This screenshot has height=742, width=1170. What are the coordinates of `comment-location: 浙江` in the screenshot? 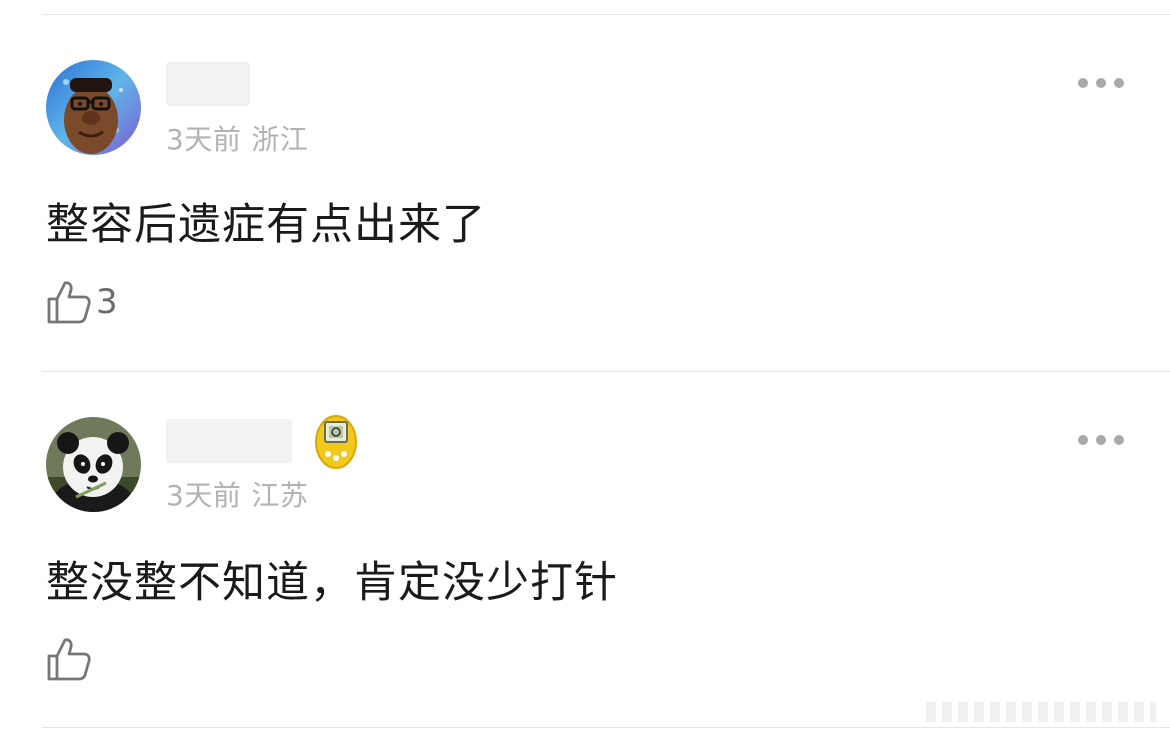 It's located at (280, 139).